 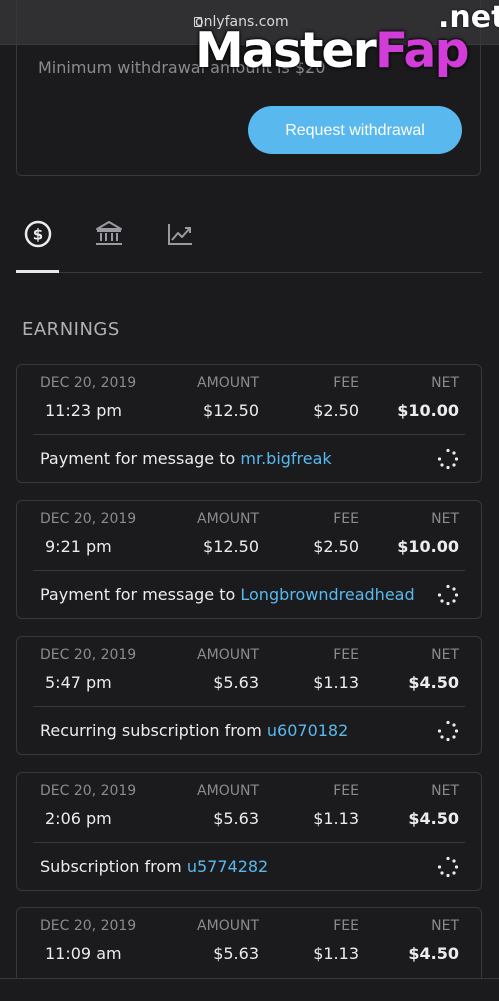 What do you see at coordinates (194, 730) in the screenshot?
I see `earning-description: Recurring subscription from u6070182` at bounding box center [194, 730].